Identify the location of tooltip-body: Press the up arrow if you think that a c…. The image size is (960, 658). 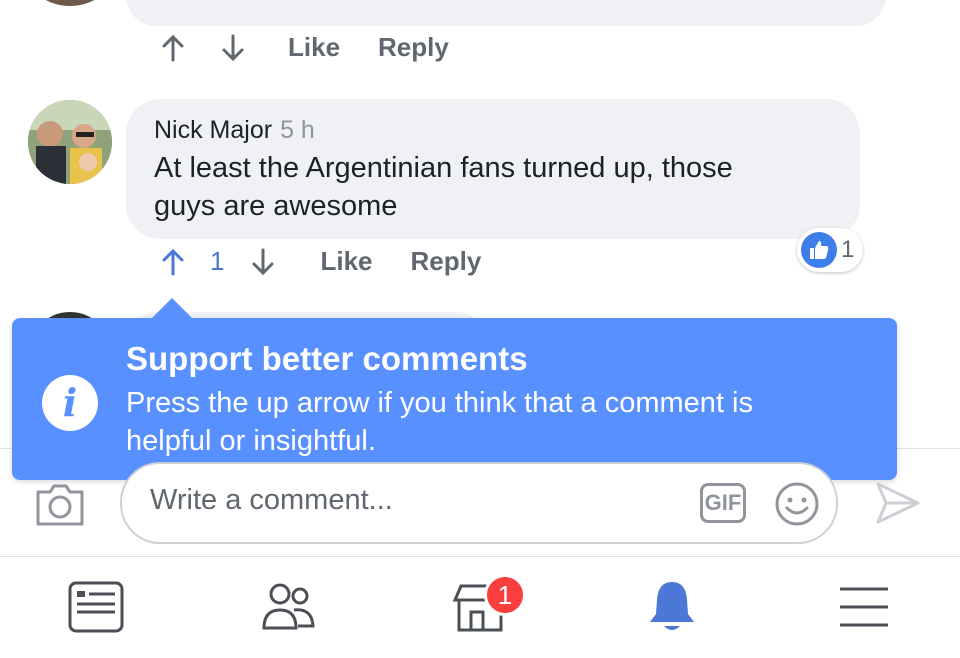
(506, 422).